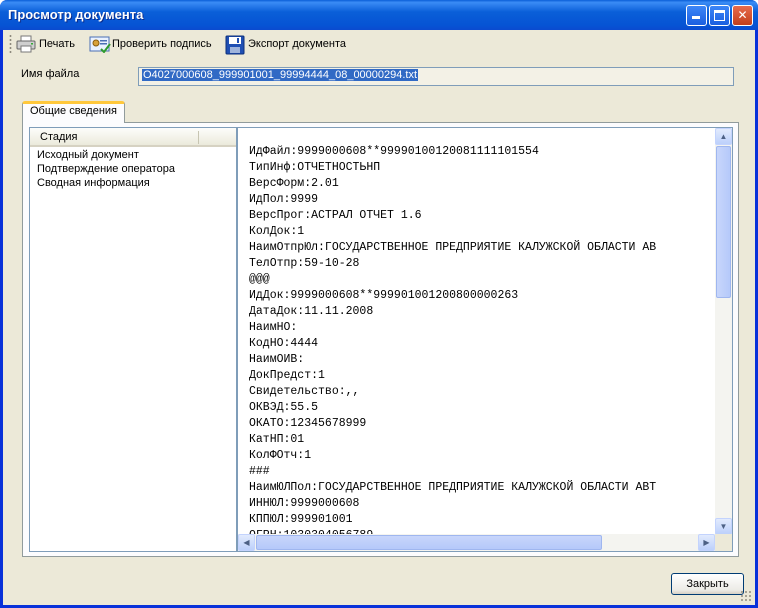 The width and height of the screenshot is (758, 608). I want to click on document-line: НаимНО:, so click(273, 327).